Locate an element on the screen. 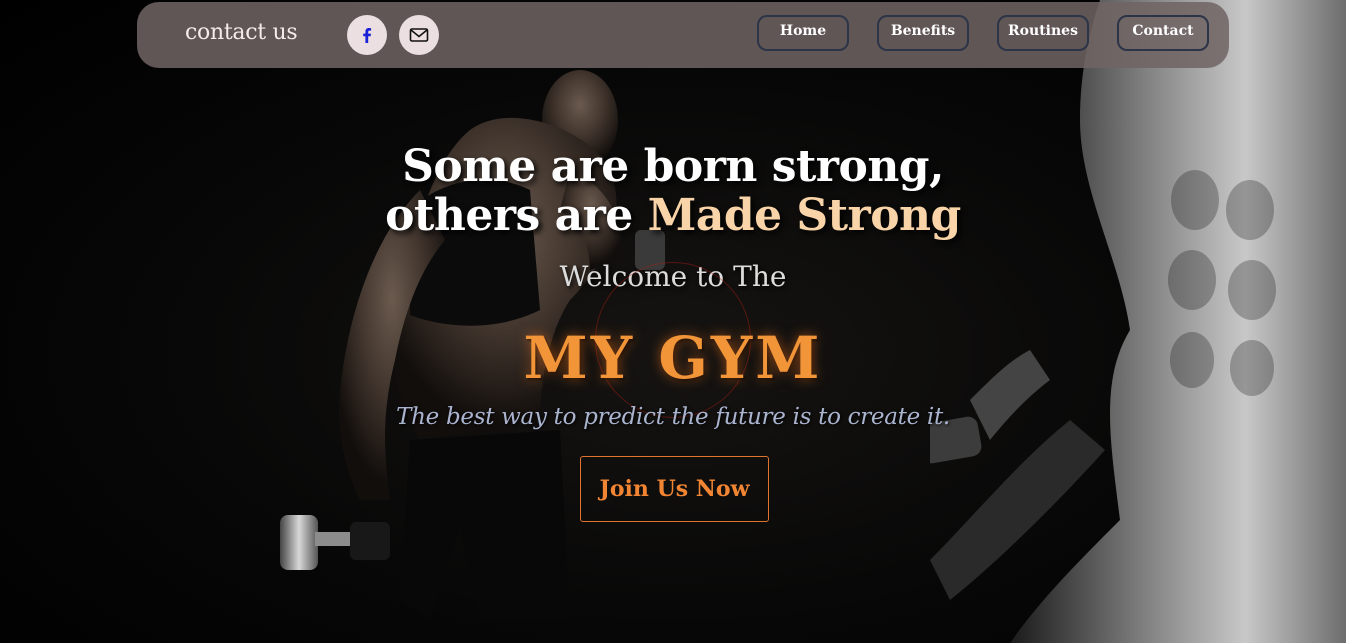  mail-button is located at coordinates (419, 35).